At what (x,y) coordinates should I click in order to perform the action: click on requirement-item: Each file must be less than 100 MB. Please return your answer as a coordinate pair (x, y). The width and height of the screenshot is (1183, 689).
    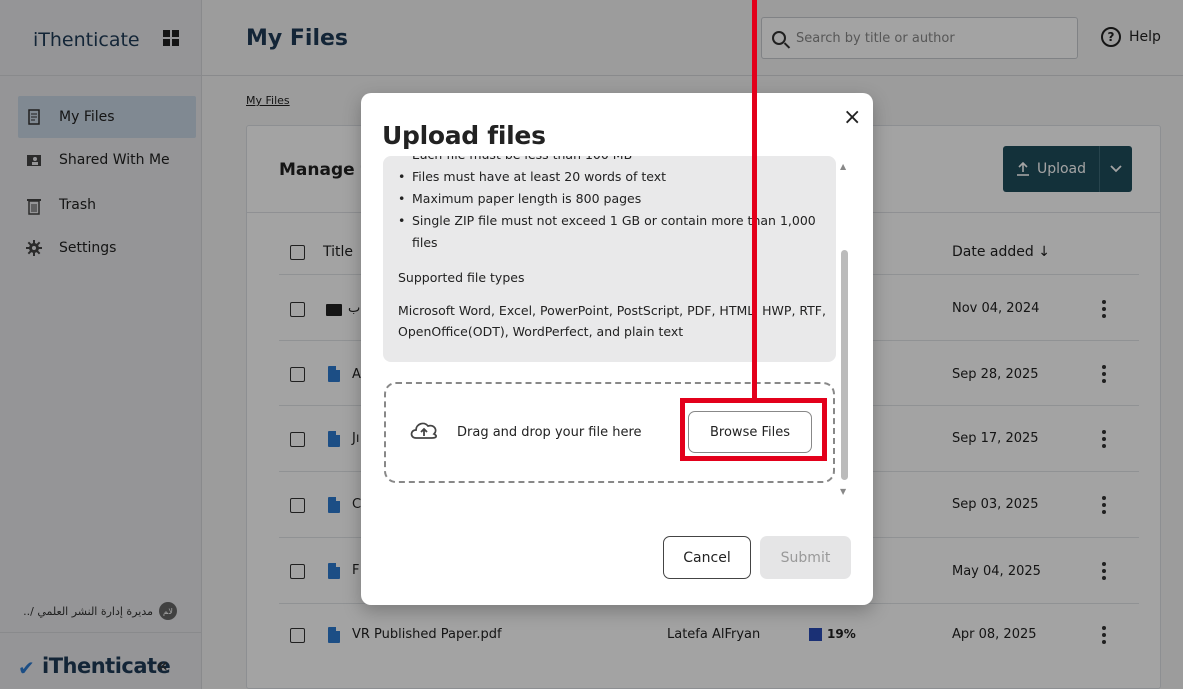
    Looking at the image, I should click on (613, 161).